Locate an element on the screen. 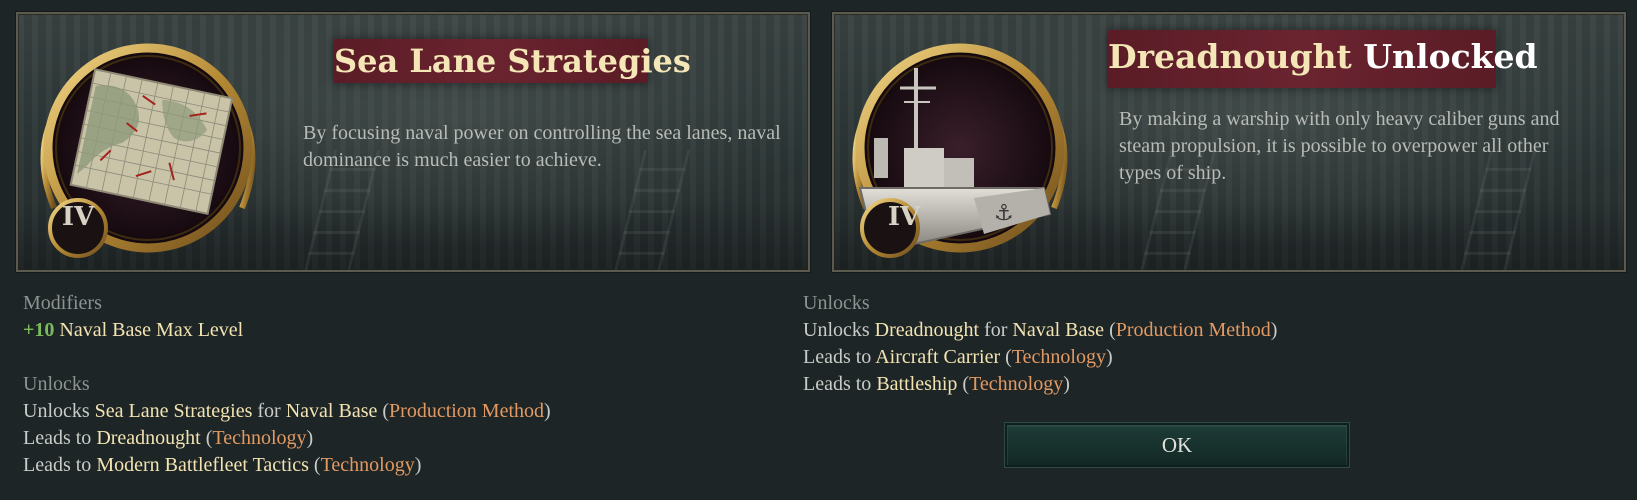 The width and height of the screenshot is (1637, 500). unlock-item-link: Sea Lane Strategies is located at coordinates (174, 411).